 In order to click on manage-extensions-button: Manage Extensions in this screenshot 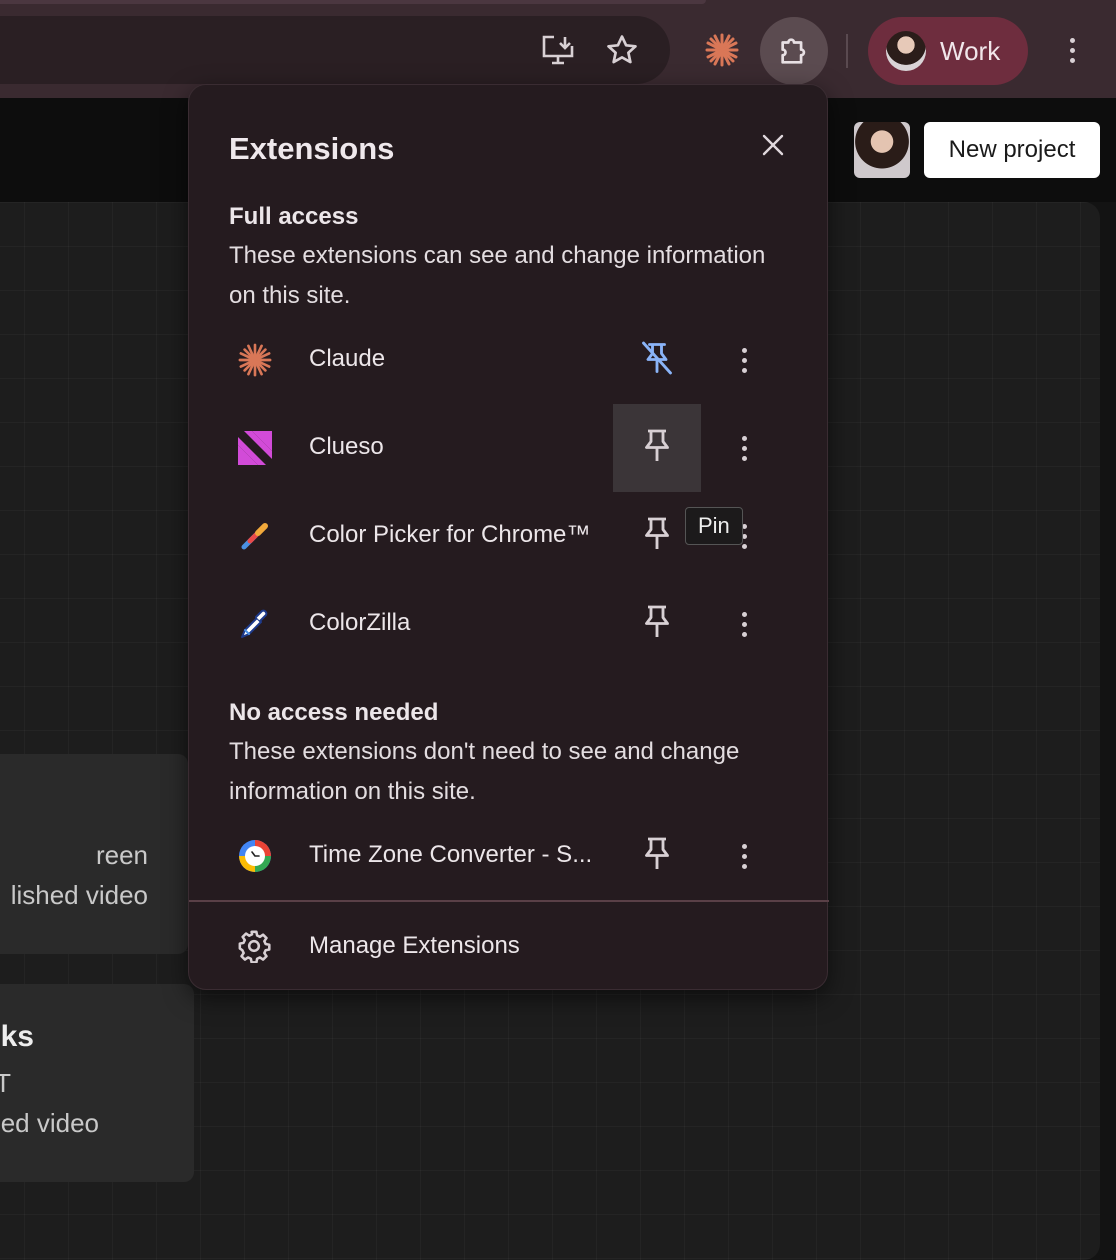, I will do `click(509, 947)`.